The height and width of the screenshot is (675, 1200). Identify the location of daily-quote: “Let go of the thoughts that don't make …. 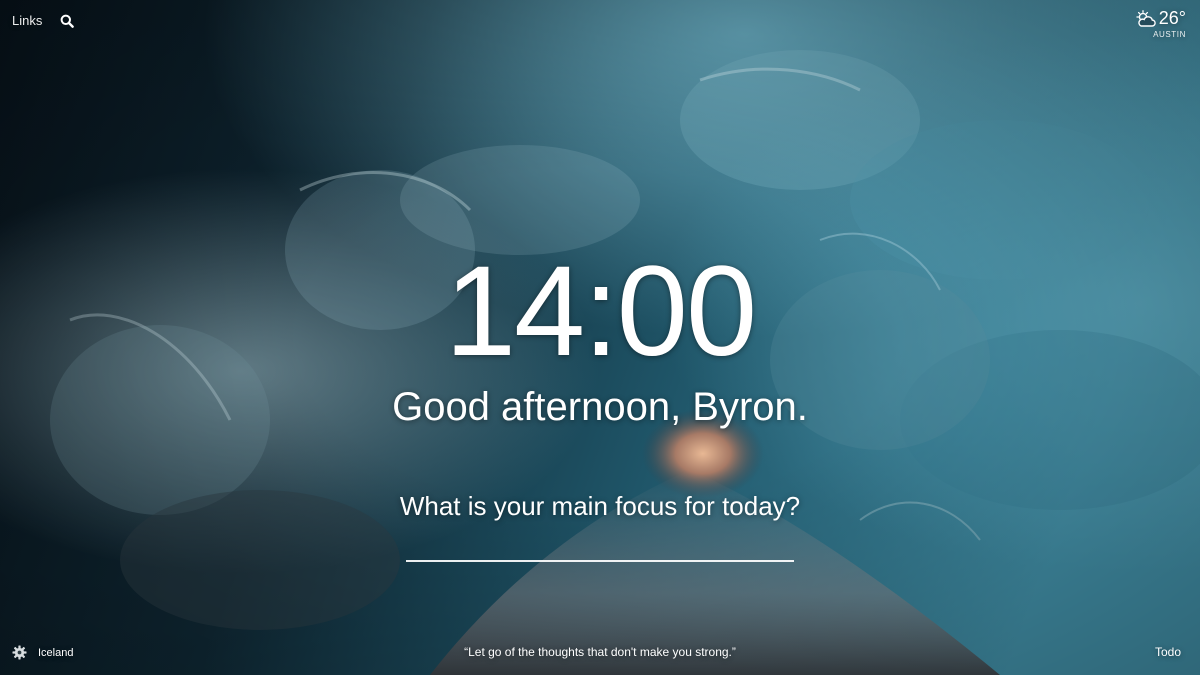
(600, 652).